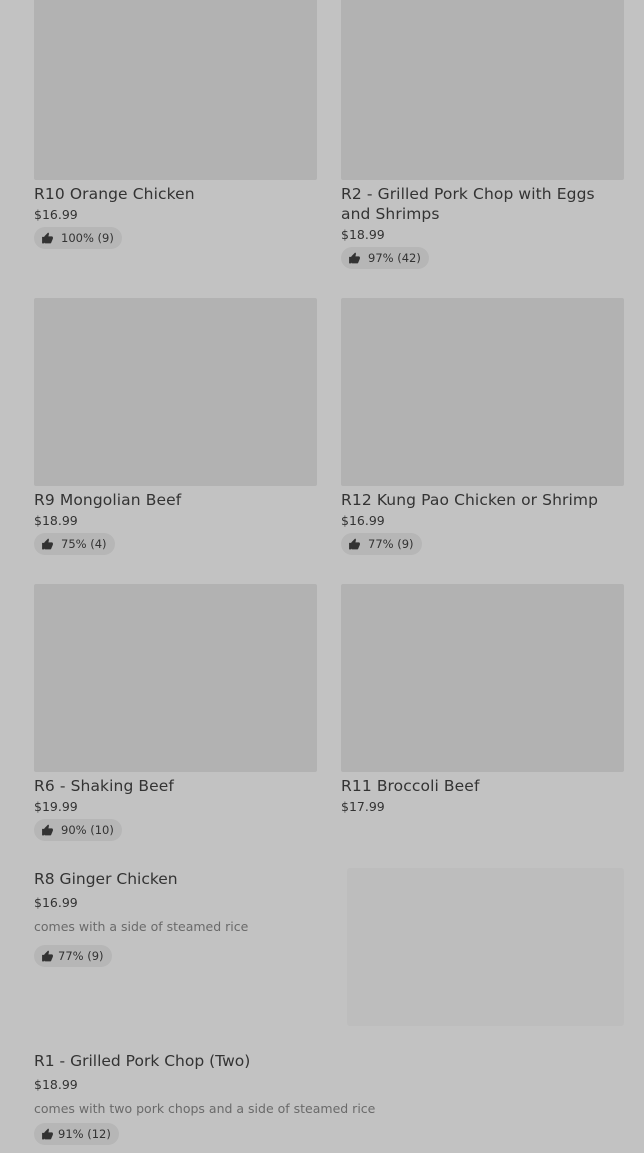  What do you see at coordinates (56, 806) in the screenshot?
I see `item-price: $19.99` at bounding box center [56, 806].